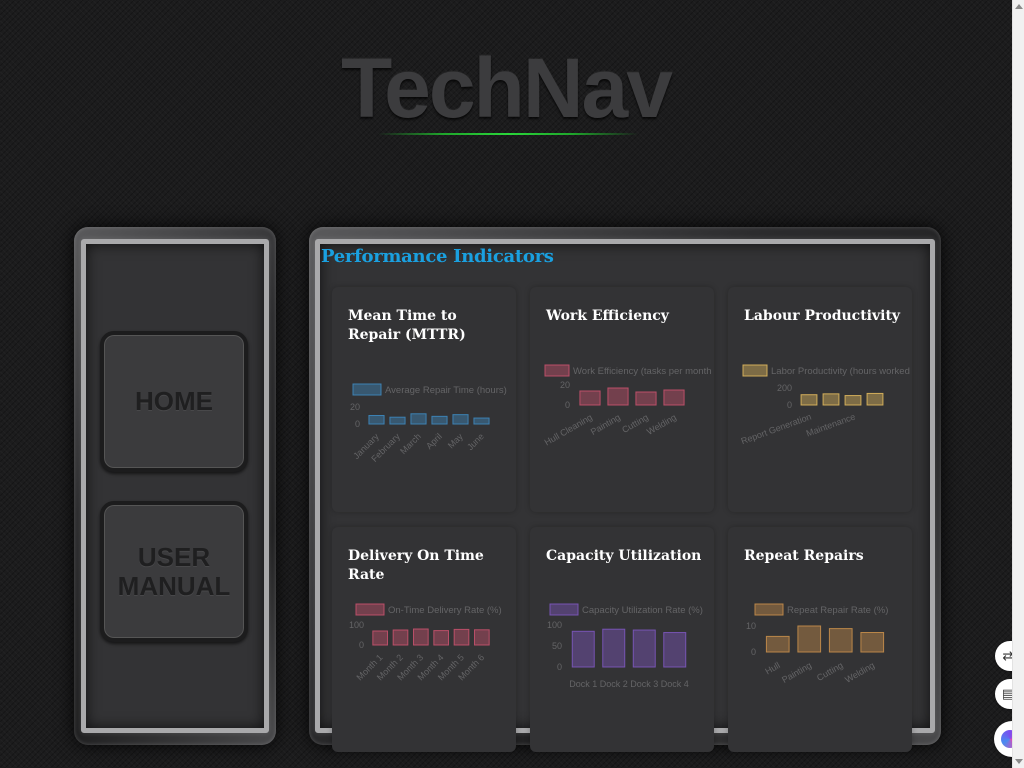 Image resolution: width=1024 pixels, height=768 pixels. I want to click on scroll-up-arrow-icon, so click(1019, 6).